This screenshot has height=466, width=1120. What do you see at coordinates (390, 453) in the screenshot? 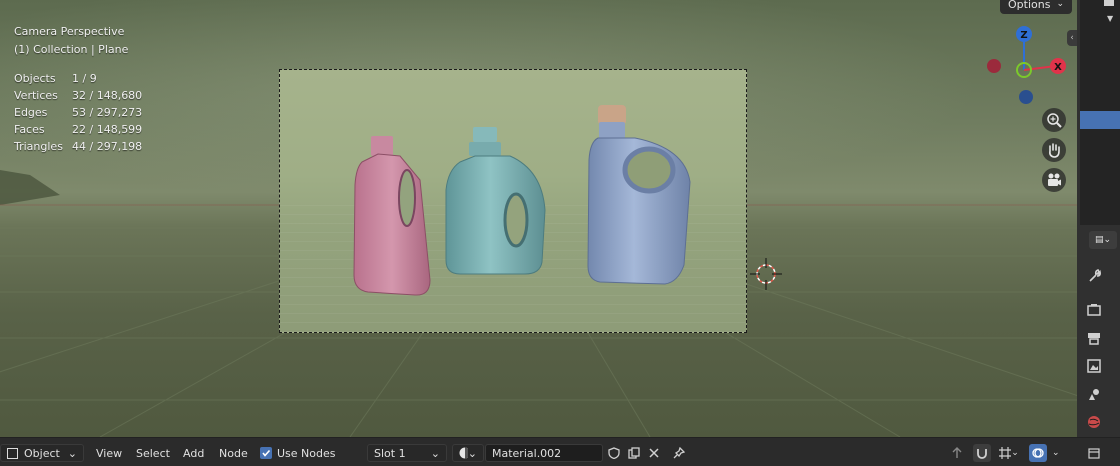
I see `slot-label: Slot 1` at bounding box center [390, 453].